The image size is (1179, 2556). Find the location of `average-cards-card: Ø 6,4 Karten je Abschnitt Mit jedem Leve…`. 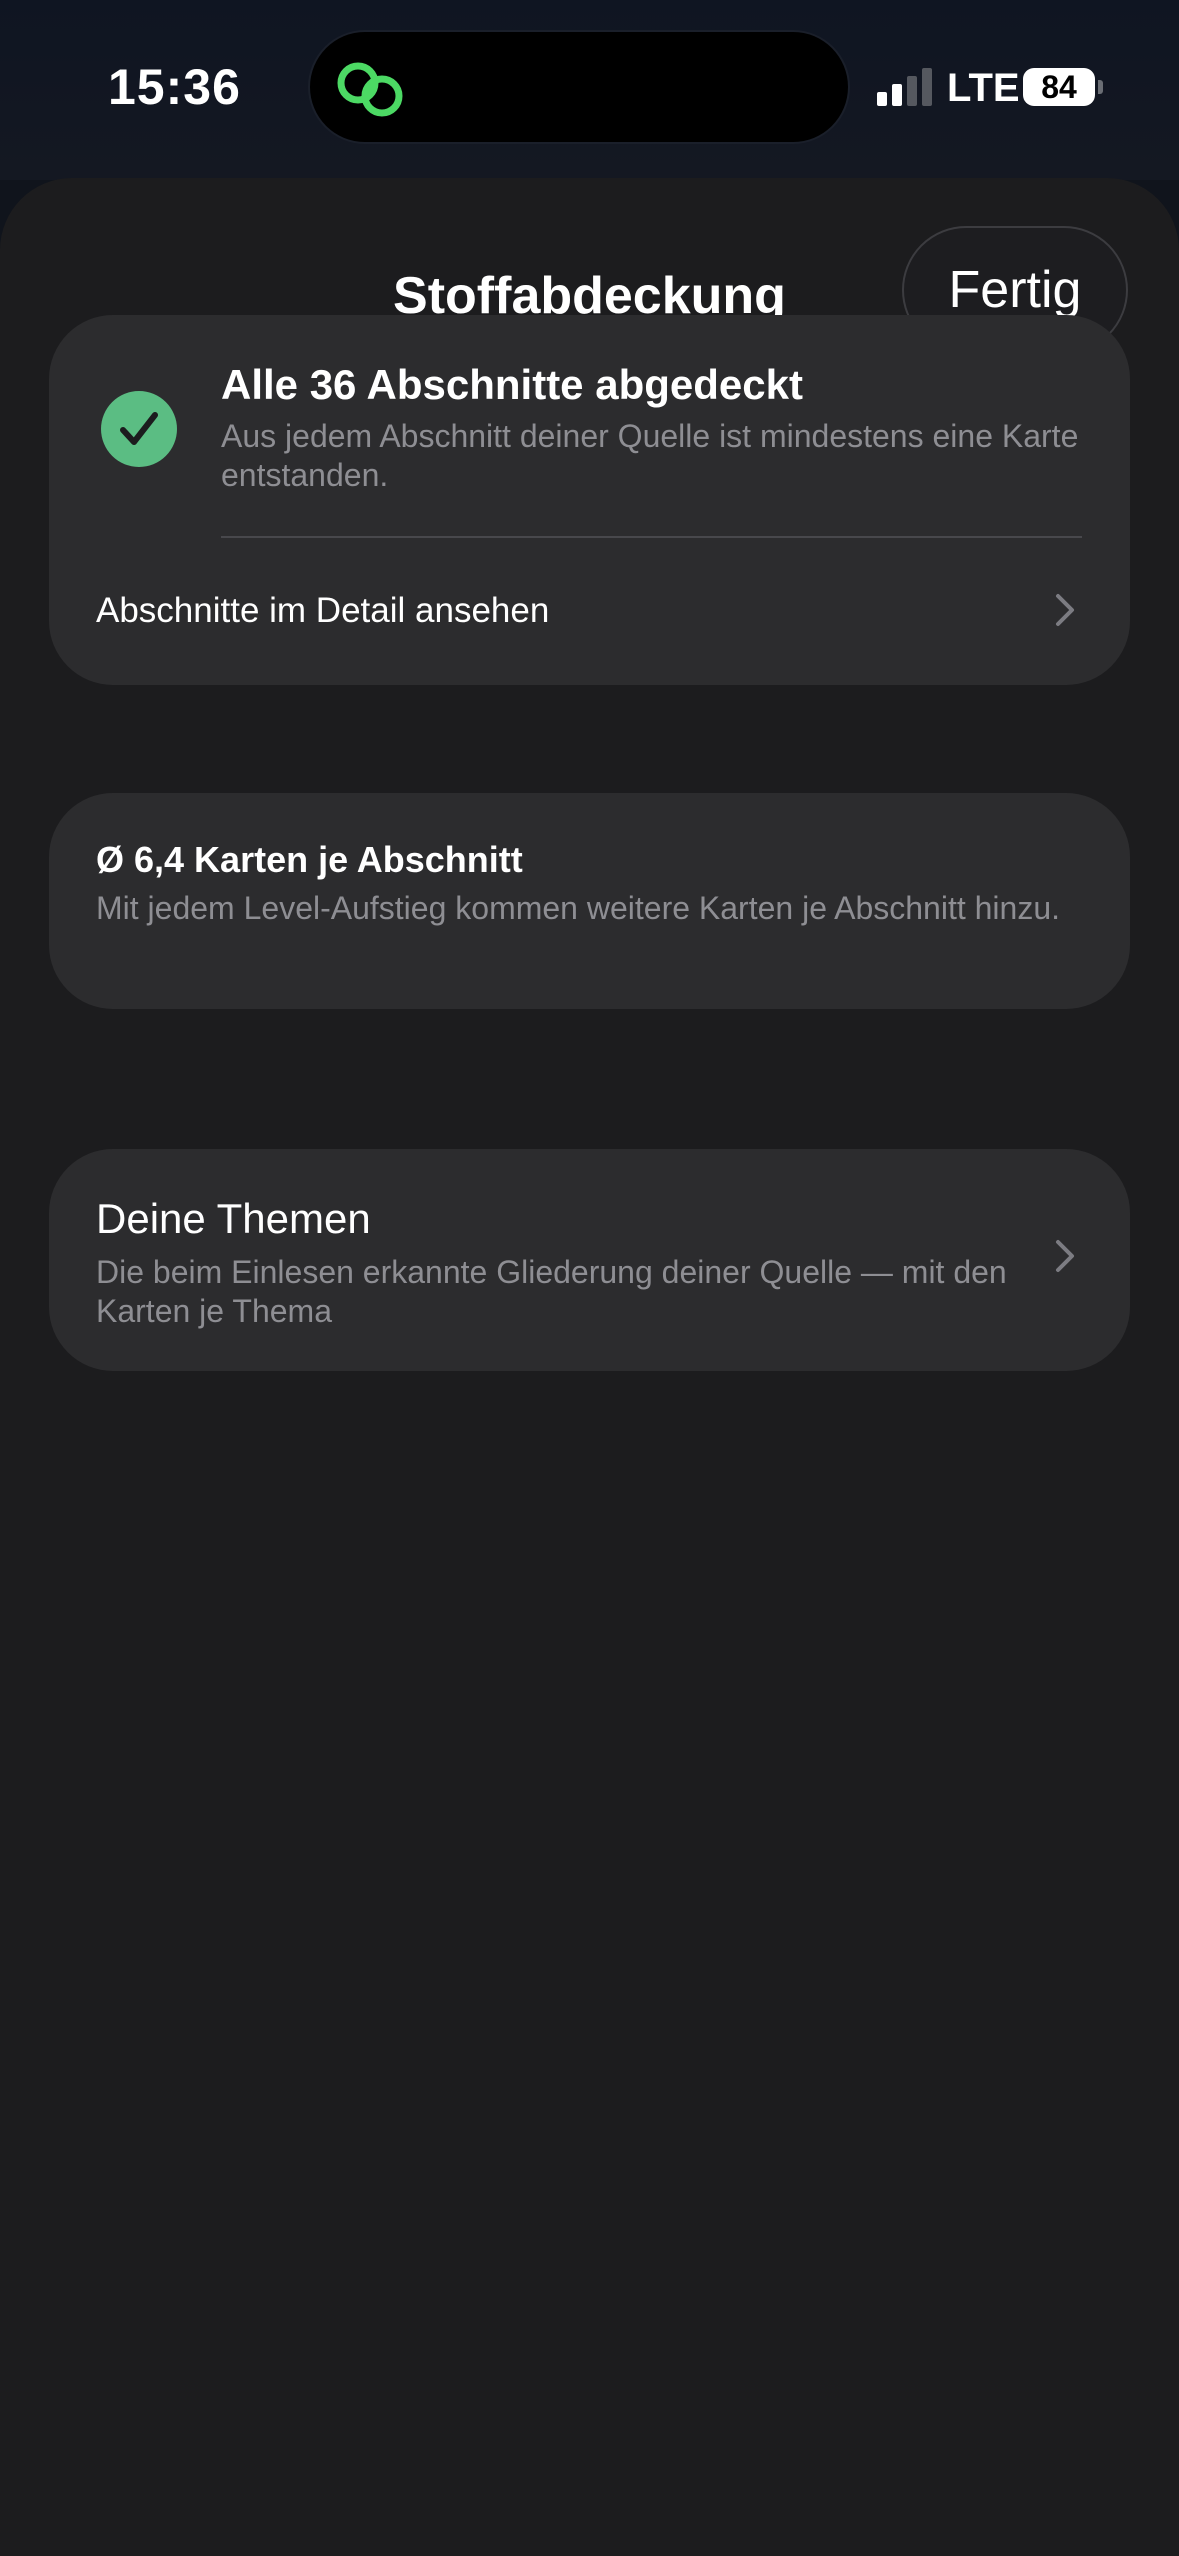

average-cards-card: Ø 6,4 Karten je Abschnitt Mit jedem Leve… is located at coordinates (589, 901).